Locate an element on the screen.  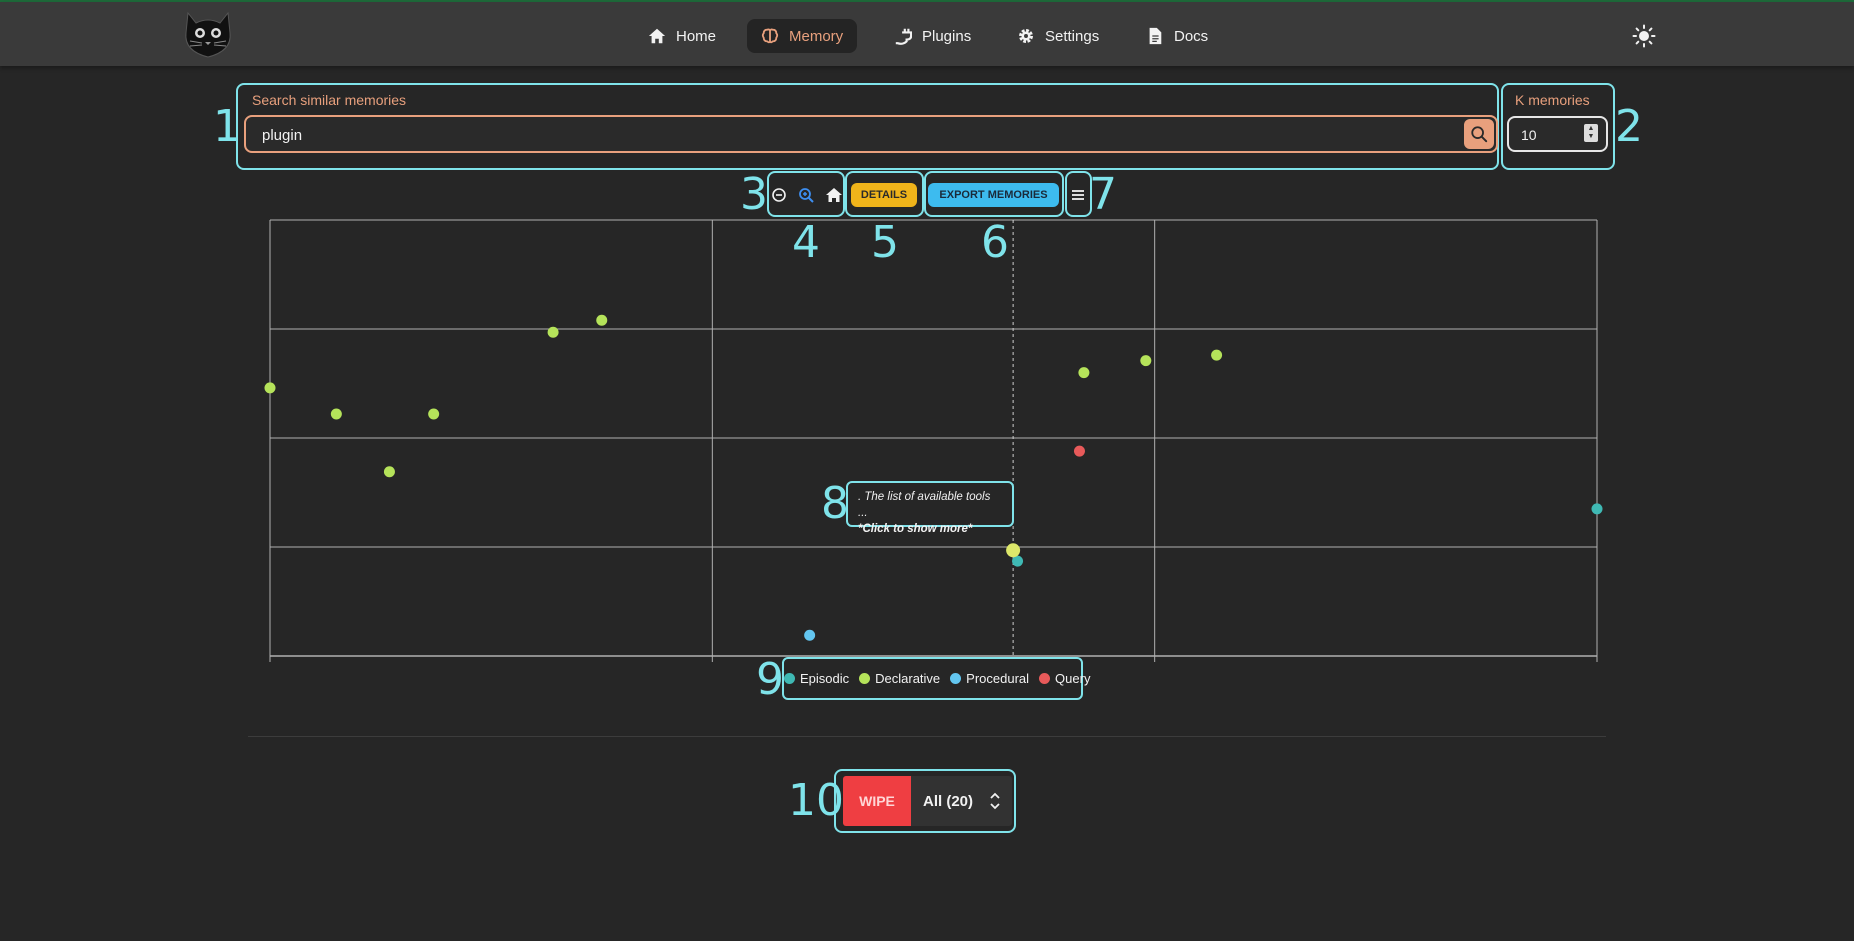
wipe-collection-select: All (20) is located at coordinates (961, 801).